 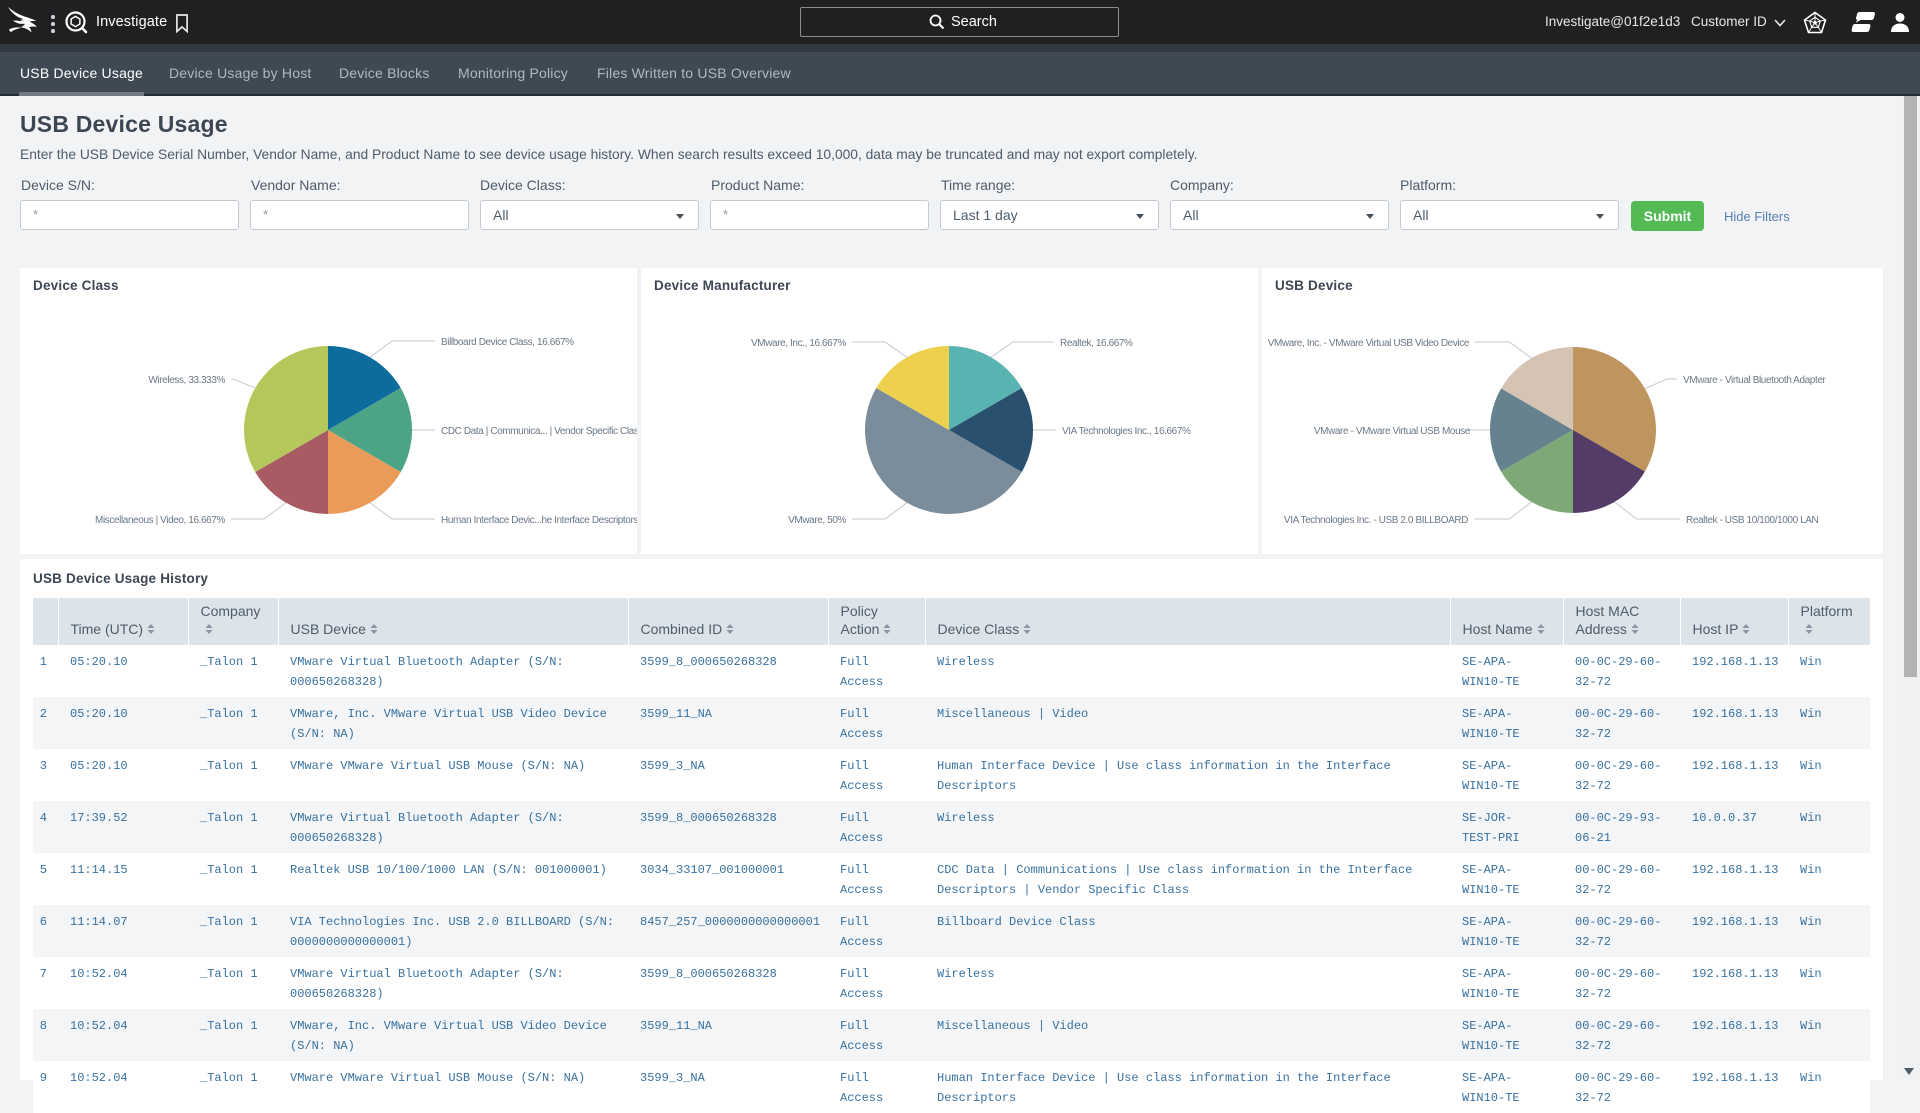 I want to click on svg-text: Wireless, 33.333%, so click(x=186, y=380).